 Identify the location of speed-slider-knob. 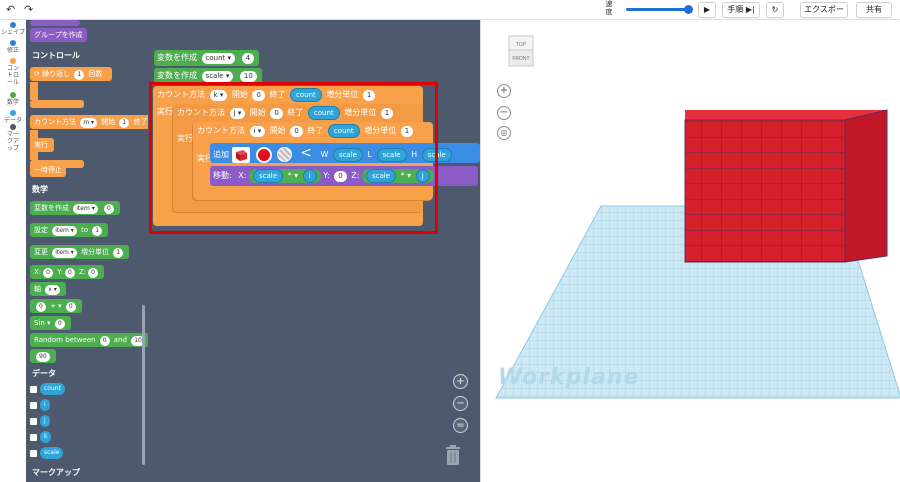
(688, 9).